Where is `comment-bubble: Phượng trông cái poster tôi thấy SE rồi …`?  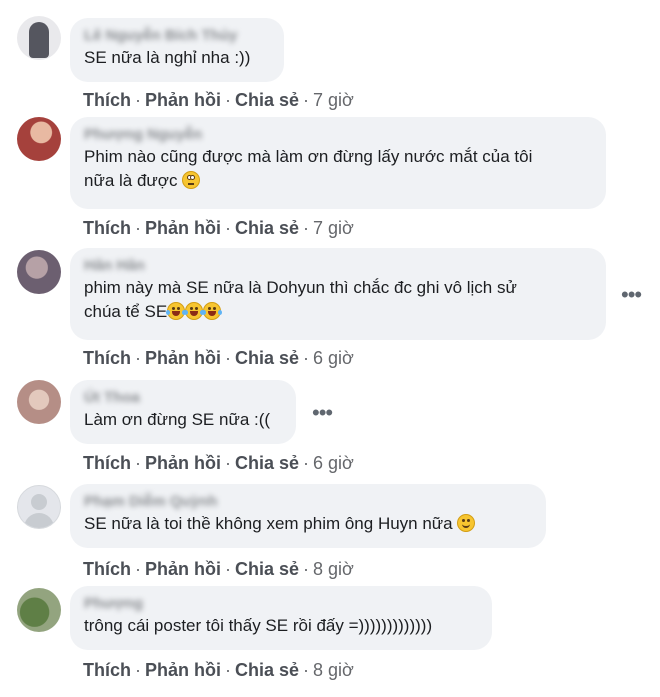 comment-bubble: Phượng trông cái poster tôi thấy SE rồi … is located at coordinates (281, 618).